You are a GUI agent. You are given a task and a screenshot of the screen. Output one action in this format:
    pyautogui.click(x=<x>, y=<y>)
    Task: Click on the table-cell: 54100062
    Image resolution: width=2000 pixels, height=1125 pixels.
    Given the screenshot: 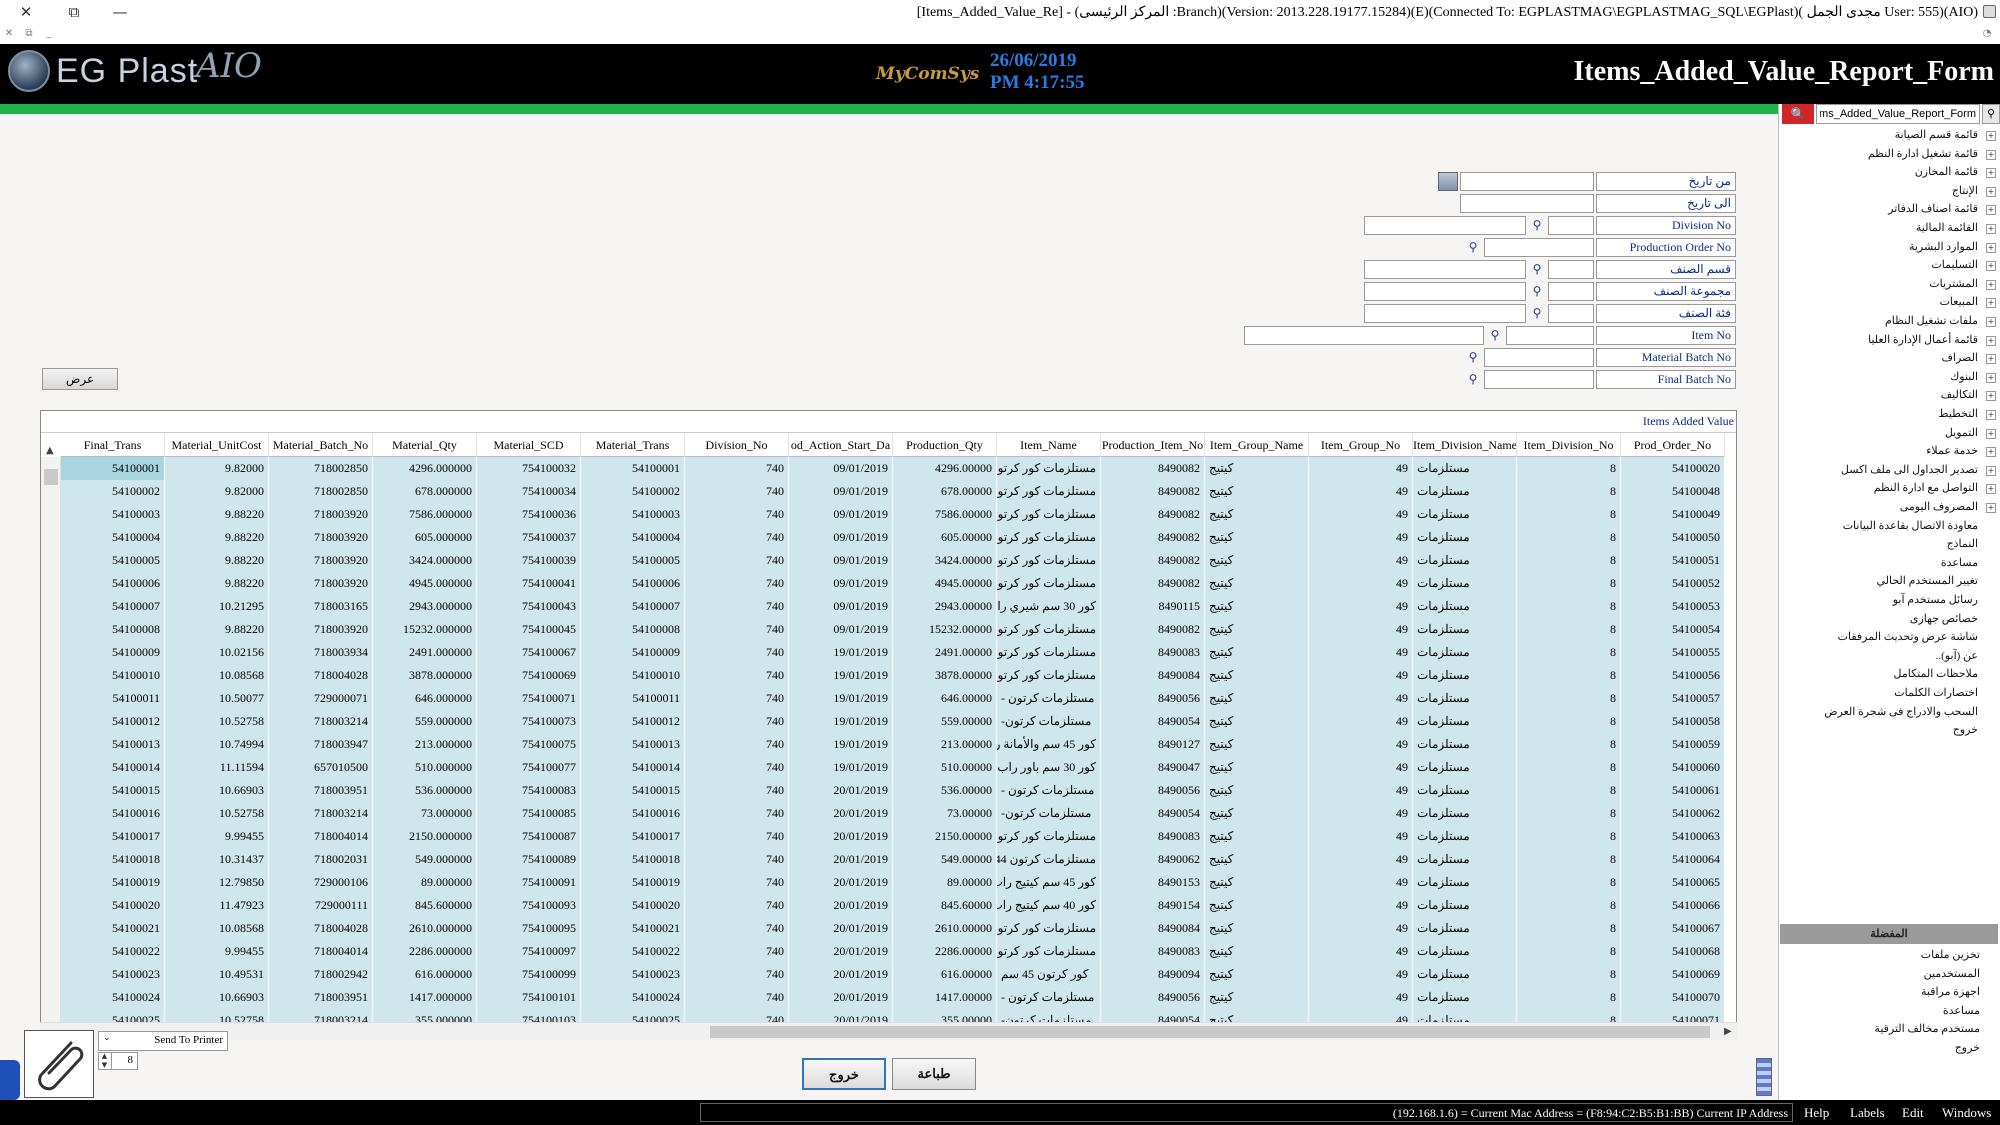 What is the action you would take?
    pyautogui.click(x=1673, y=813)
    